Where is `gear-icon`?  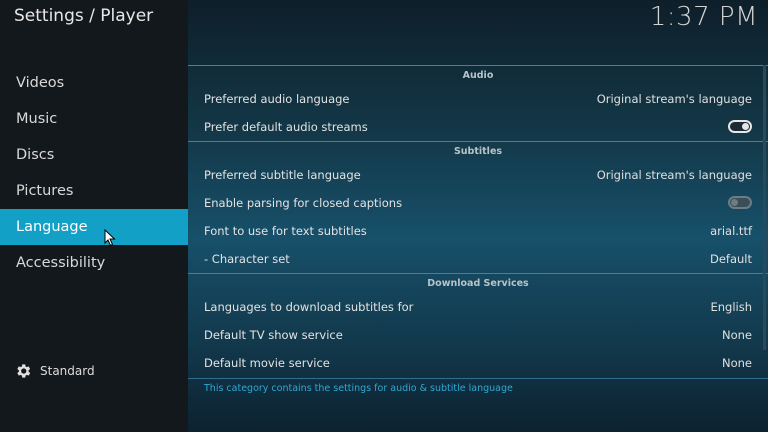 gear-icon is located at coordinates (24, 371).